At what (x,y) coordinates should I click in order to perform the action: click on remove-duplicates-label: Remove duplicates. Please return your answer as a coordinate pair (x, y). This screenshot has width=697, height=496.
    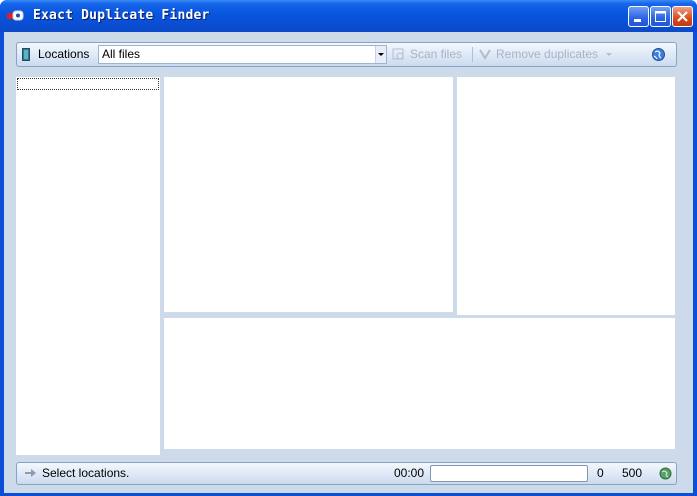
    Looking at the image, I should click on (547, 54).